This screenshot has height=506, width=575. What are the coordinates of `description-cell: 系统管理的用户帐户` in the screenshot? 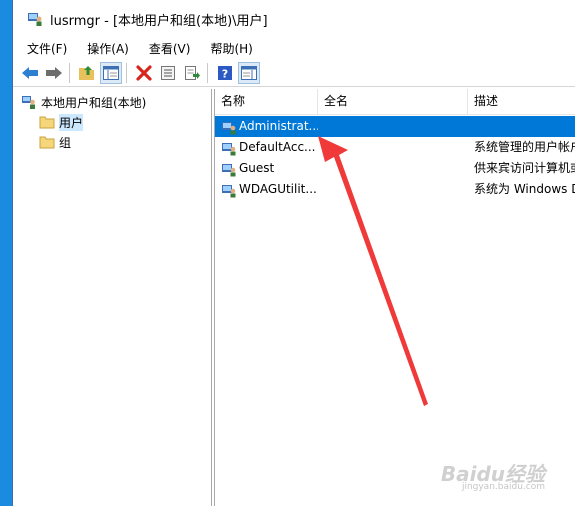 It's located at (524, 147).